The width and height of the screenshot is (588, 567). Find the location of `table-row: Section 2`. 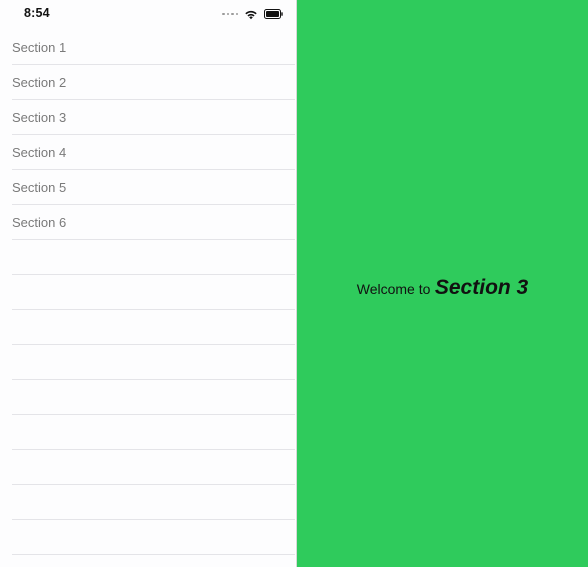

table-row: Section 2 is located at coordinates (147, 82).